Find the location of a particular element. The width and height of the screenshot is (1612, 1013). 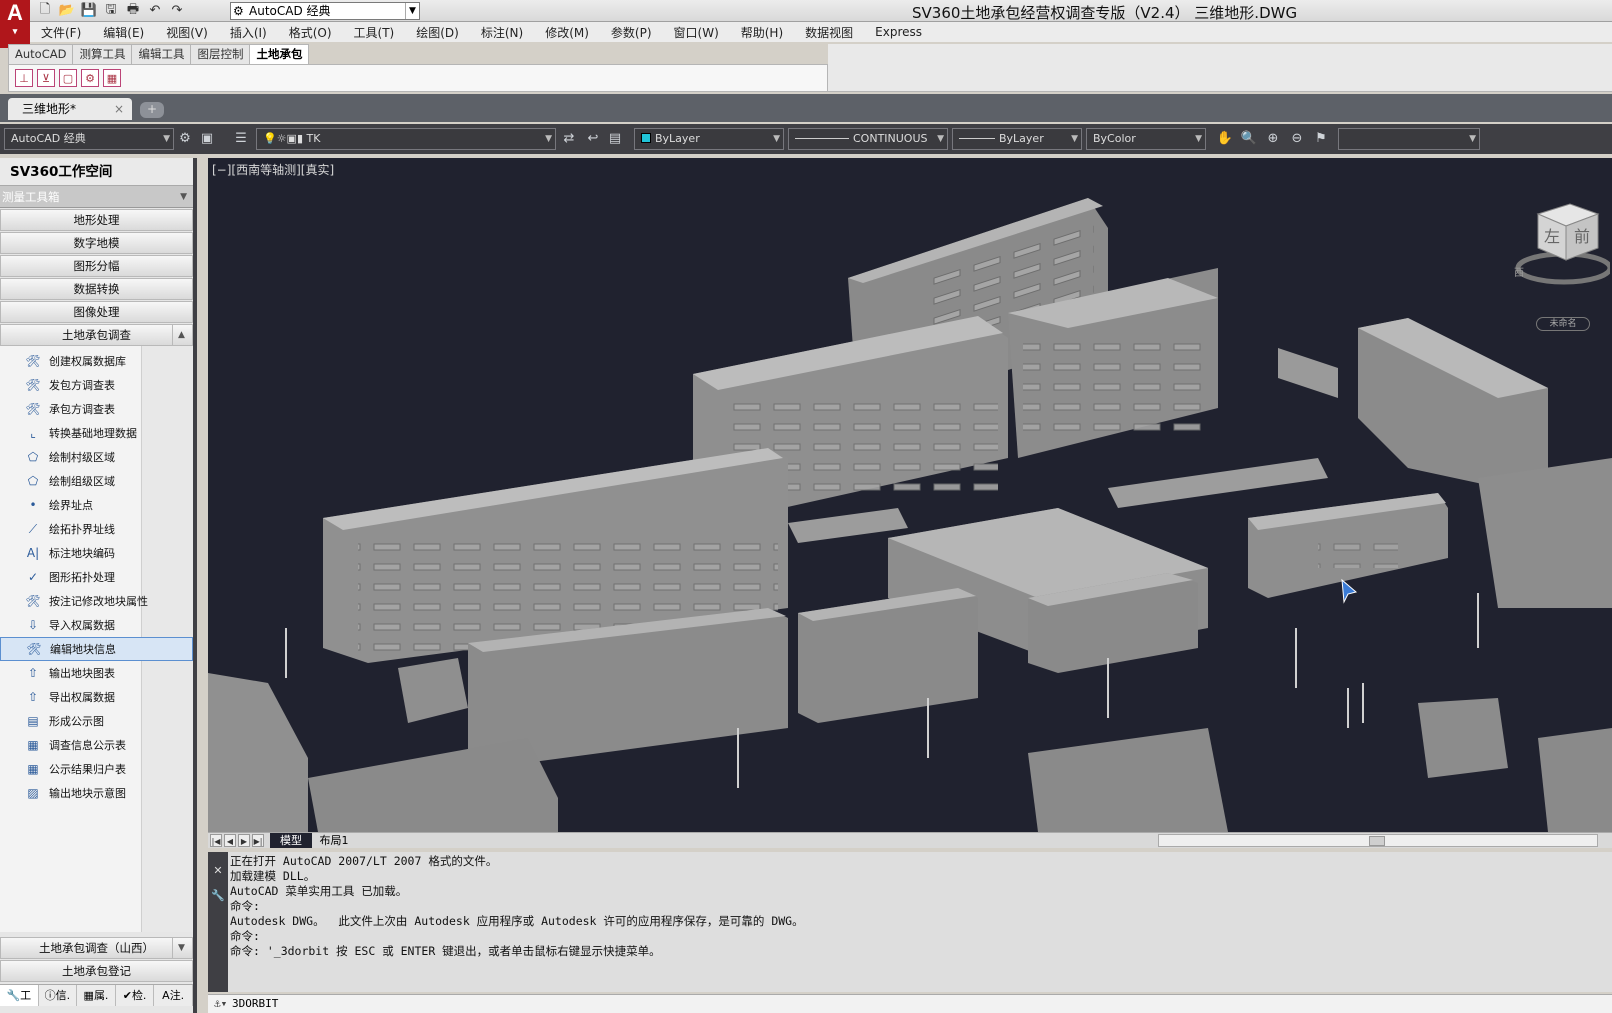

tool-export-data: ⇧ 导出权属数据 is located at coordinates (96, 697).